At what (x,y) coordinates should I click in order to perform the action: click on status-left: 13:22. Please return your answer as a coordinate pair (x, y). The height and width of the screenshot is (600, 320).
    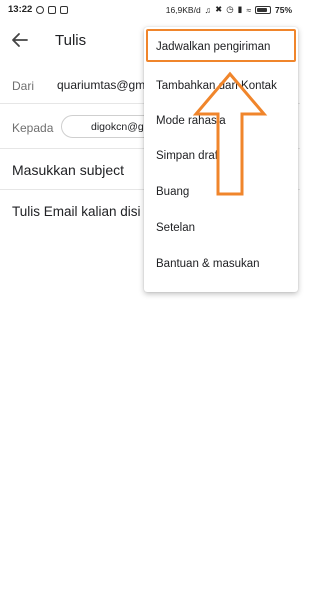
    Looking at the image, I should click on (38, 9).